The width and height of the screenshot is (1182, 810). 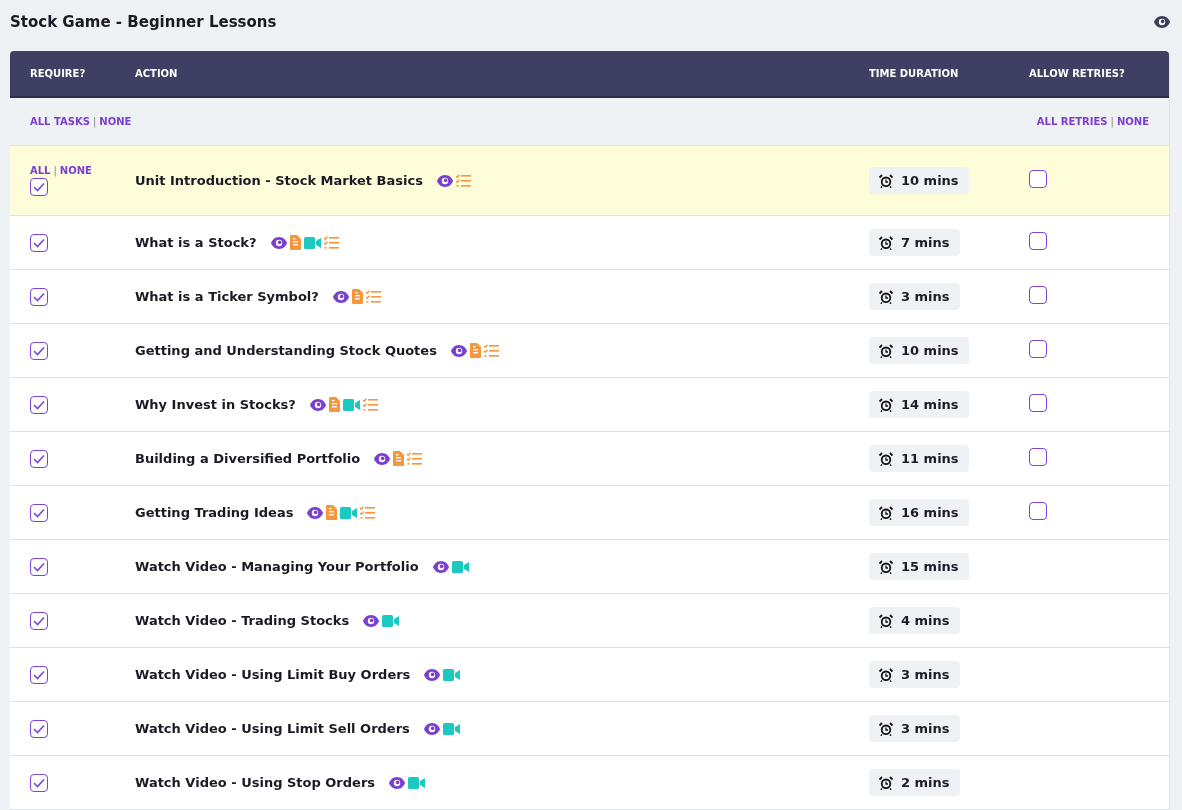 I want to click on column-header: TIME DURATION, so click(x=914, y=73).